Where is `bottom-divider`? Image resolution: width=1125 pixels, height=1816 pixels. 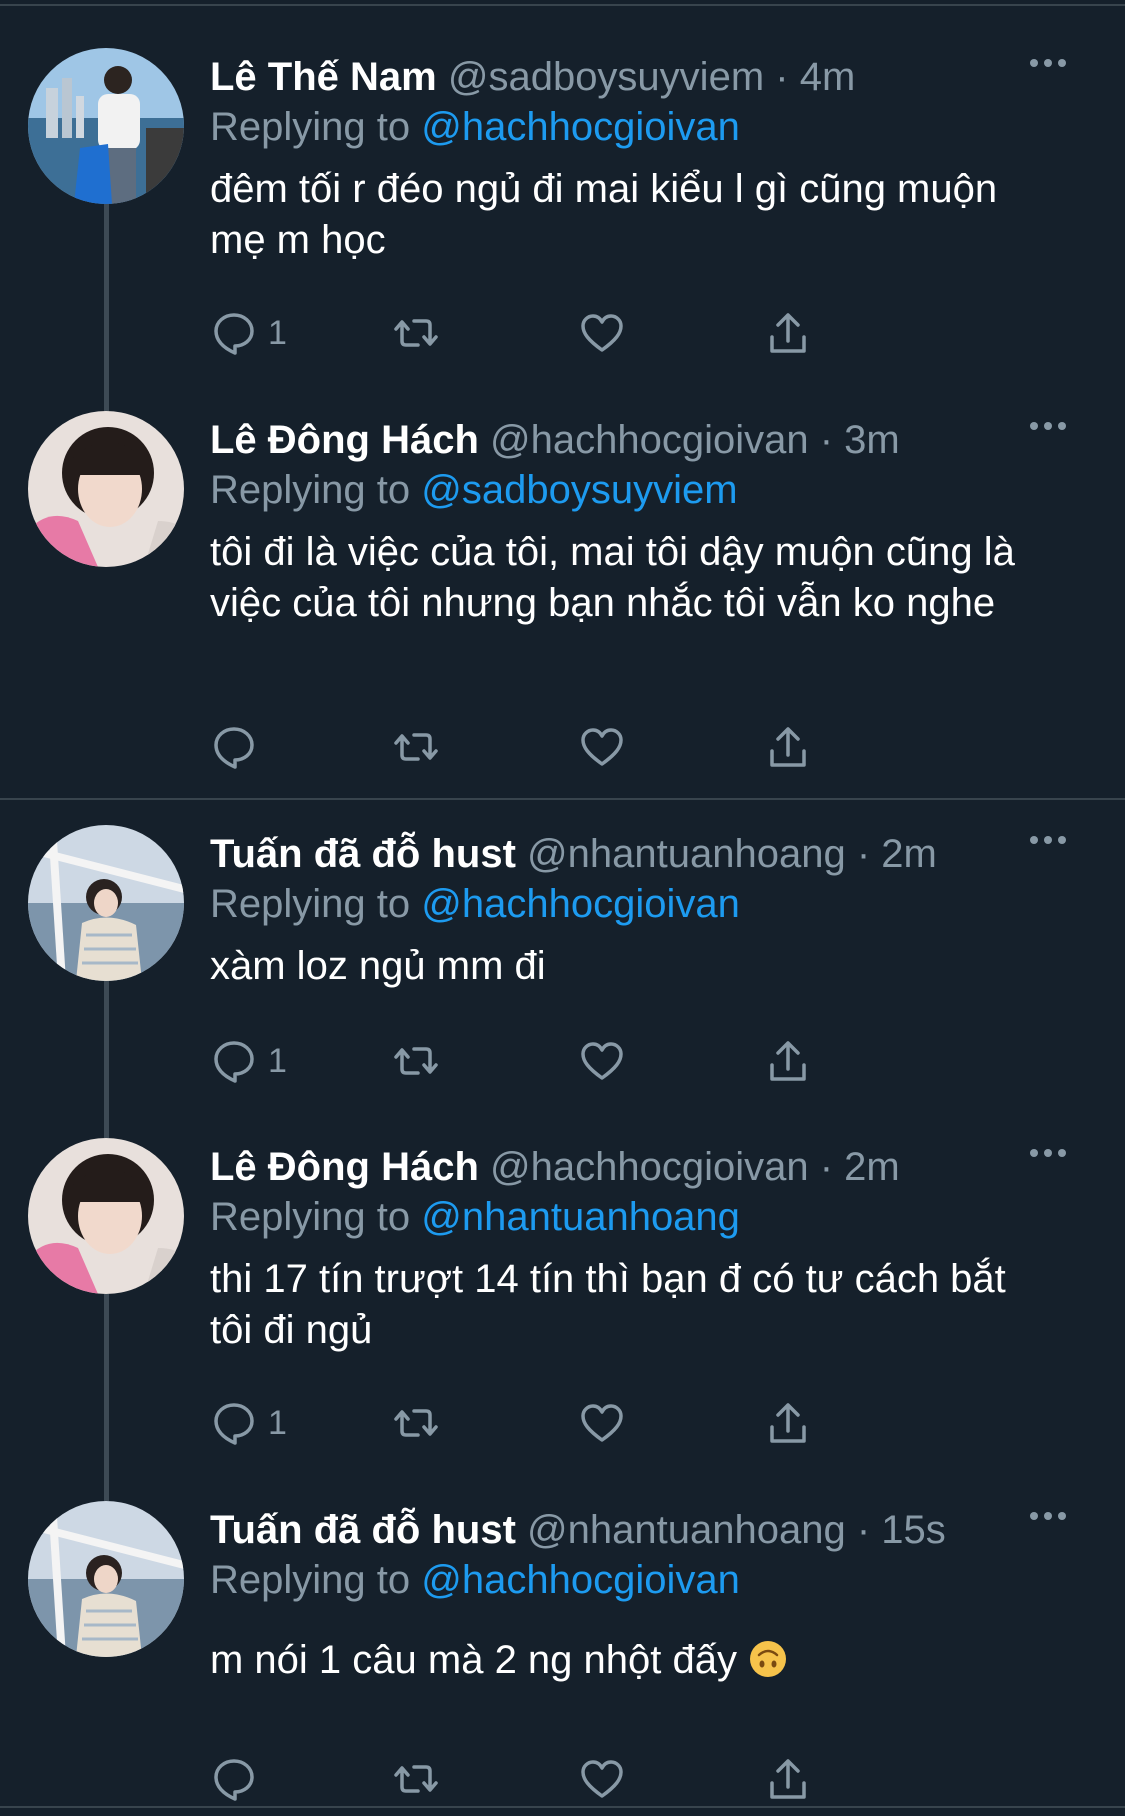
bottom-divider is located at coordinates (562, 1807).